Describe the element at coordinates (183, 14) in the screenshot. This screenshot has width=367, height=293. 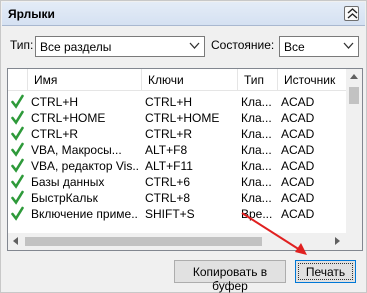
I see `panel-titlebar: Ярлыки` at that location.